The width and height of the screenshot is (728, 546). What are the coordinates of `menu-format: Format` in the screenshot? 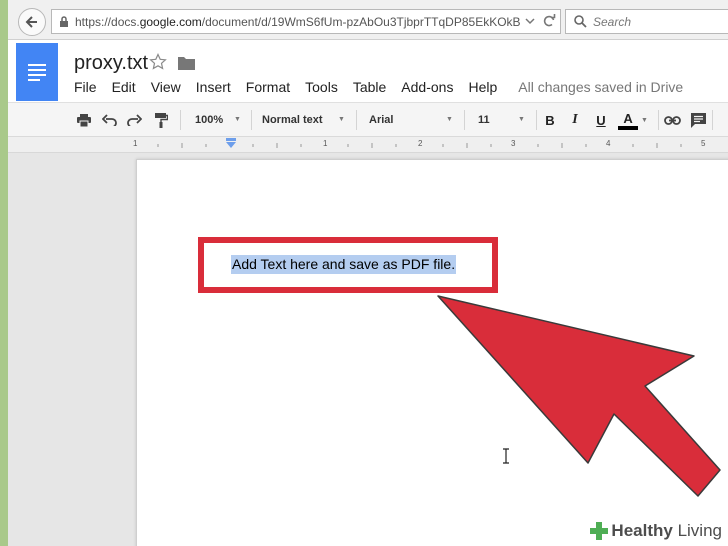 It's located at (268, 88).